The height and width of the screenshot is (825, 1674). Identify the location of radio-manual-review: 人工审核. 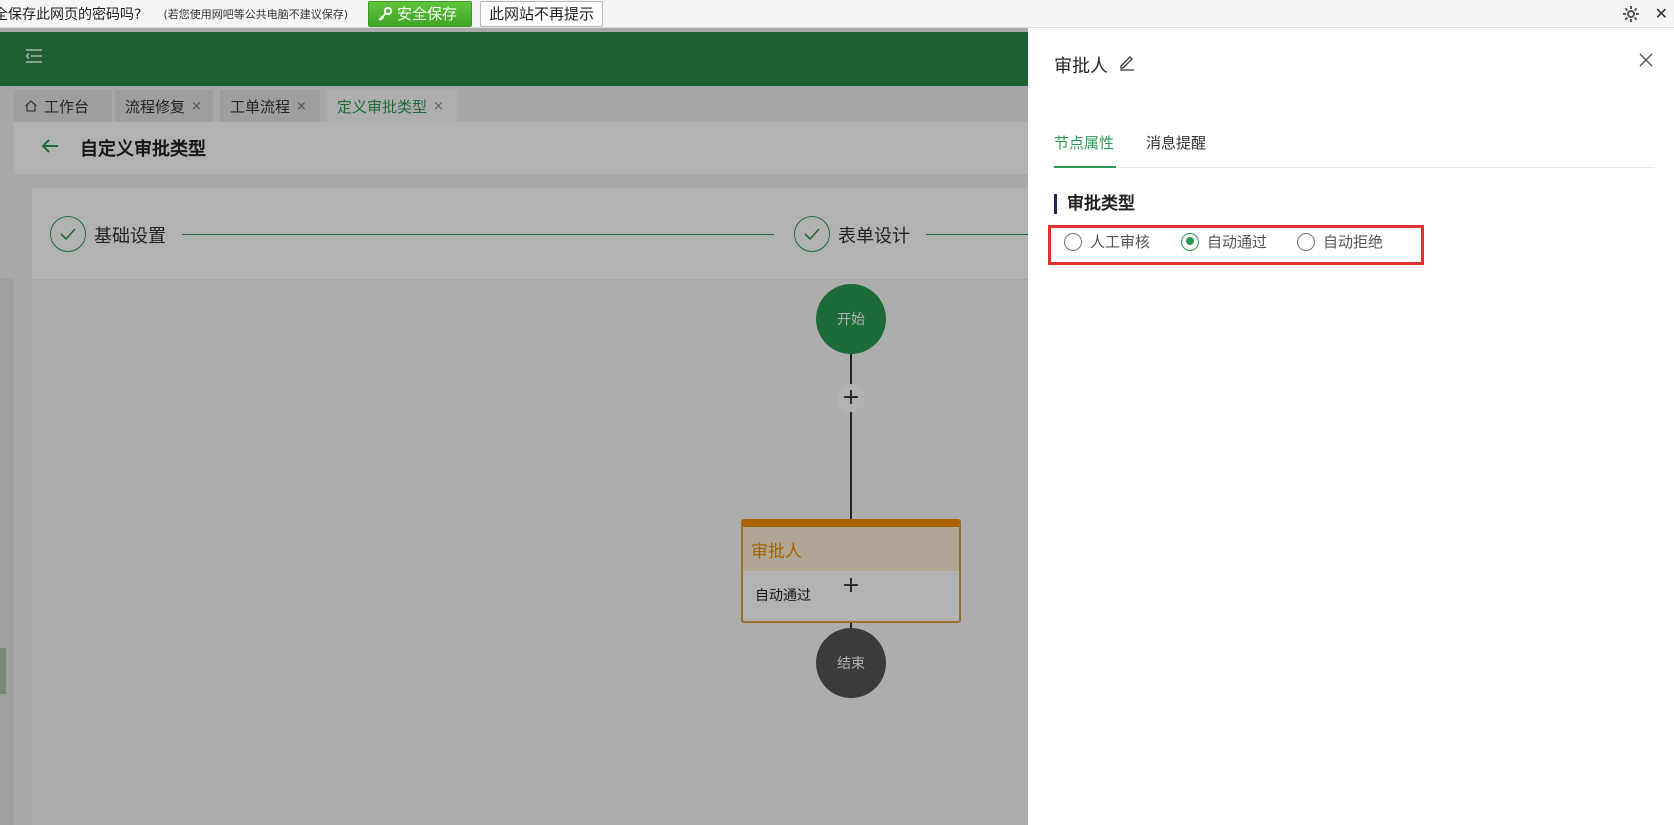
(1107, 241).